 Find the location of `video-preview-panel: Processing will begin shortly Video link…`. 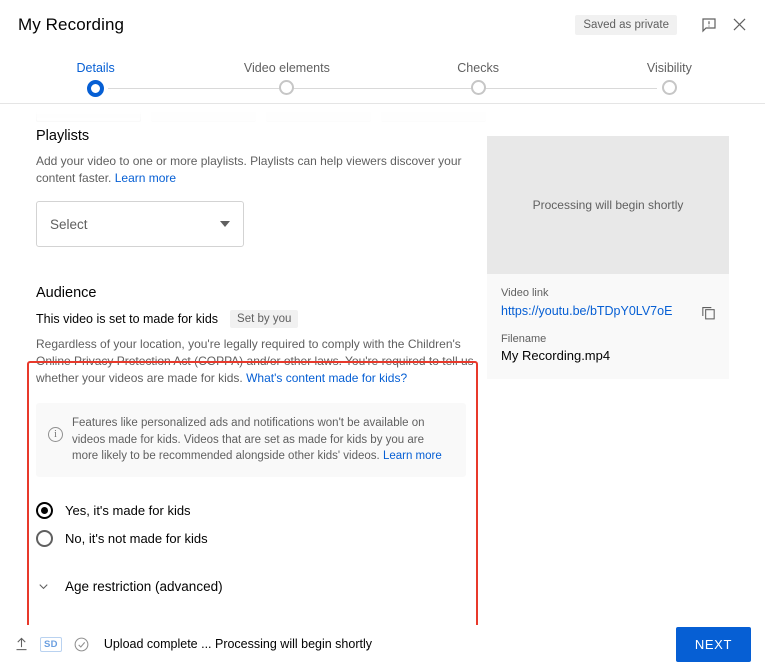

video-preview-panel: Processing will begin shortly Video link… is located at coordinates (608, 257).